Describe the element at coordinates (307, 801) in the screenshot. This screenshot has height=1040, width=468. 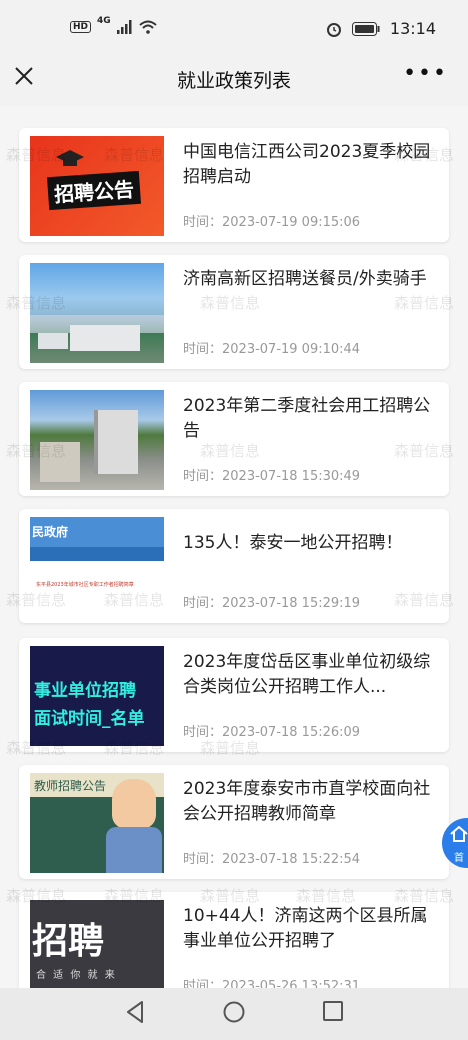
I see `item-title: 2023年度泰安市市直学校面向社会公开招聘教师简章` at that location.